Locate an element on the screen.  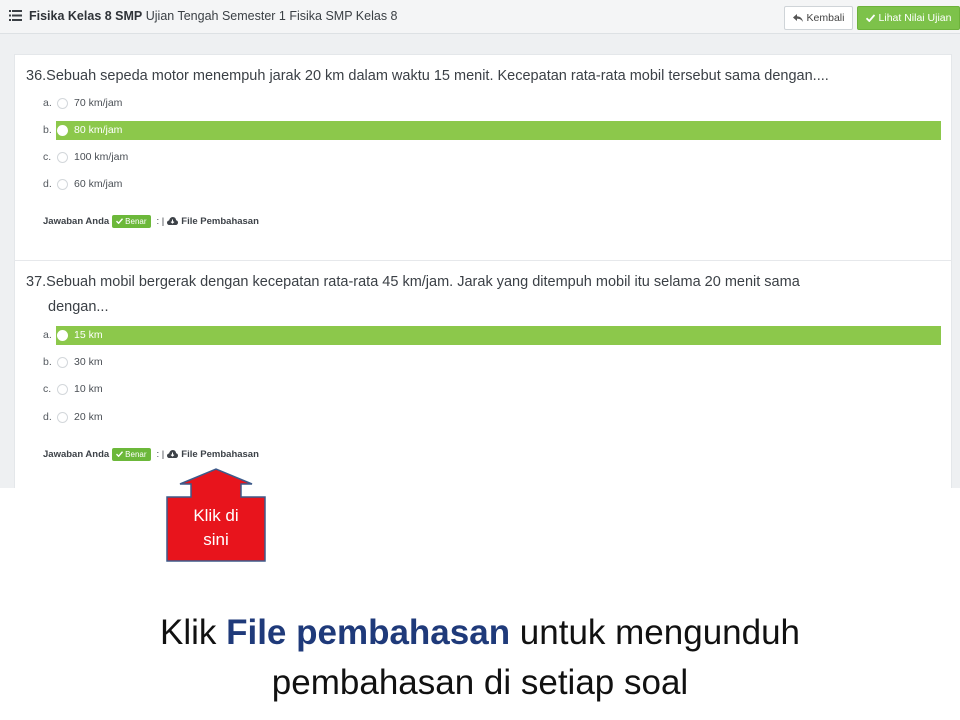
course-name: Fisika Kelas 8 SMP is located at coordinates (86, 16).